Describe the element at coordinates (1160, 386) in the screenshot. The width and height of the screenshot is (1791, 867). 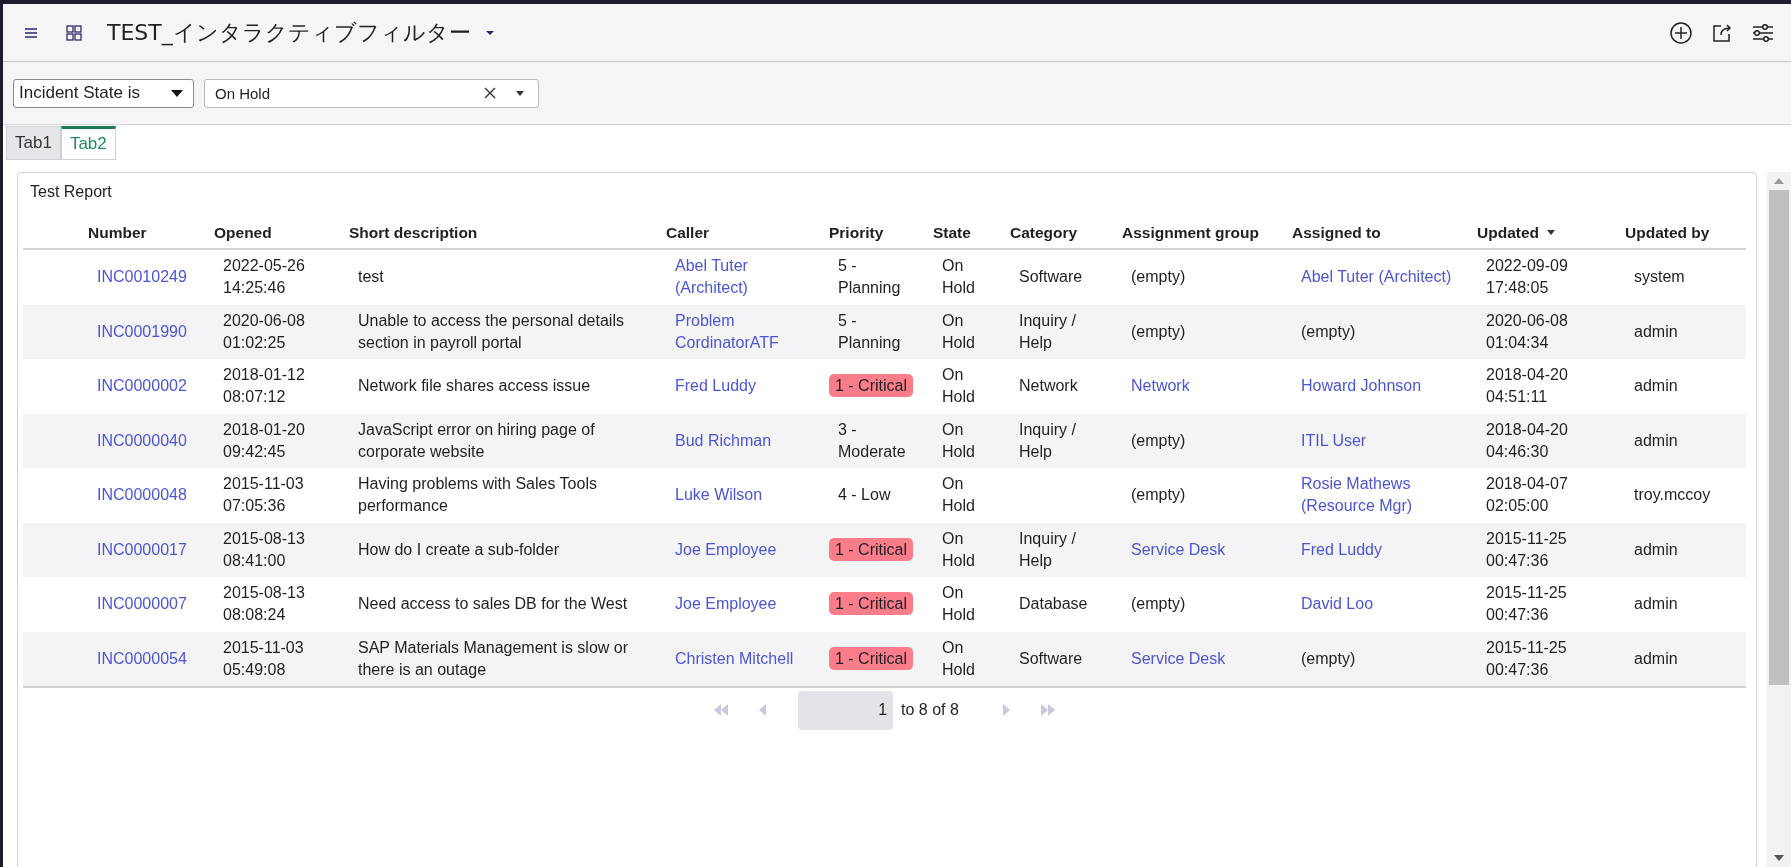
I see `record-link: Network` at that location.